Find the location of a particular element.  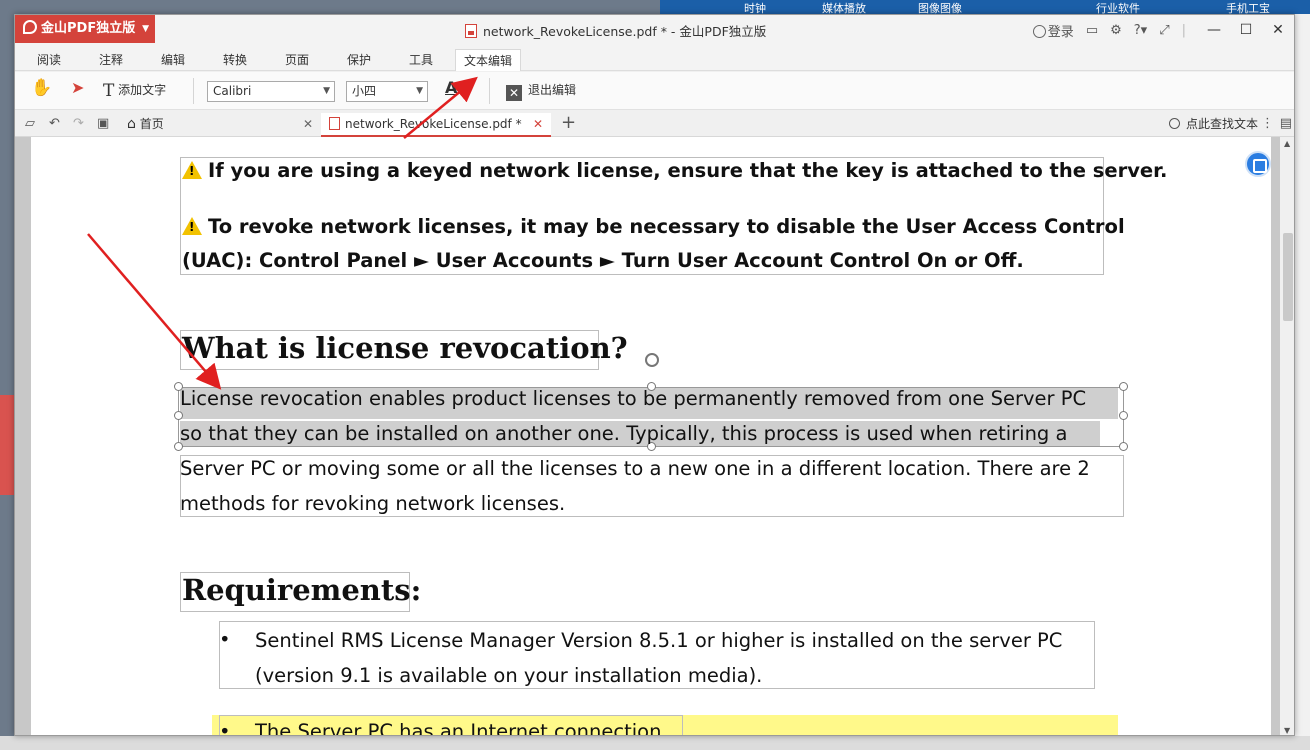

fullscreen-icon: ⤢ is located at coordinates (1164, 30).